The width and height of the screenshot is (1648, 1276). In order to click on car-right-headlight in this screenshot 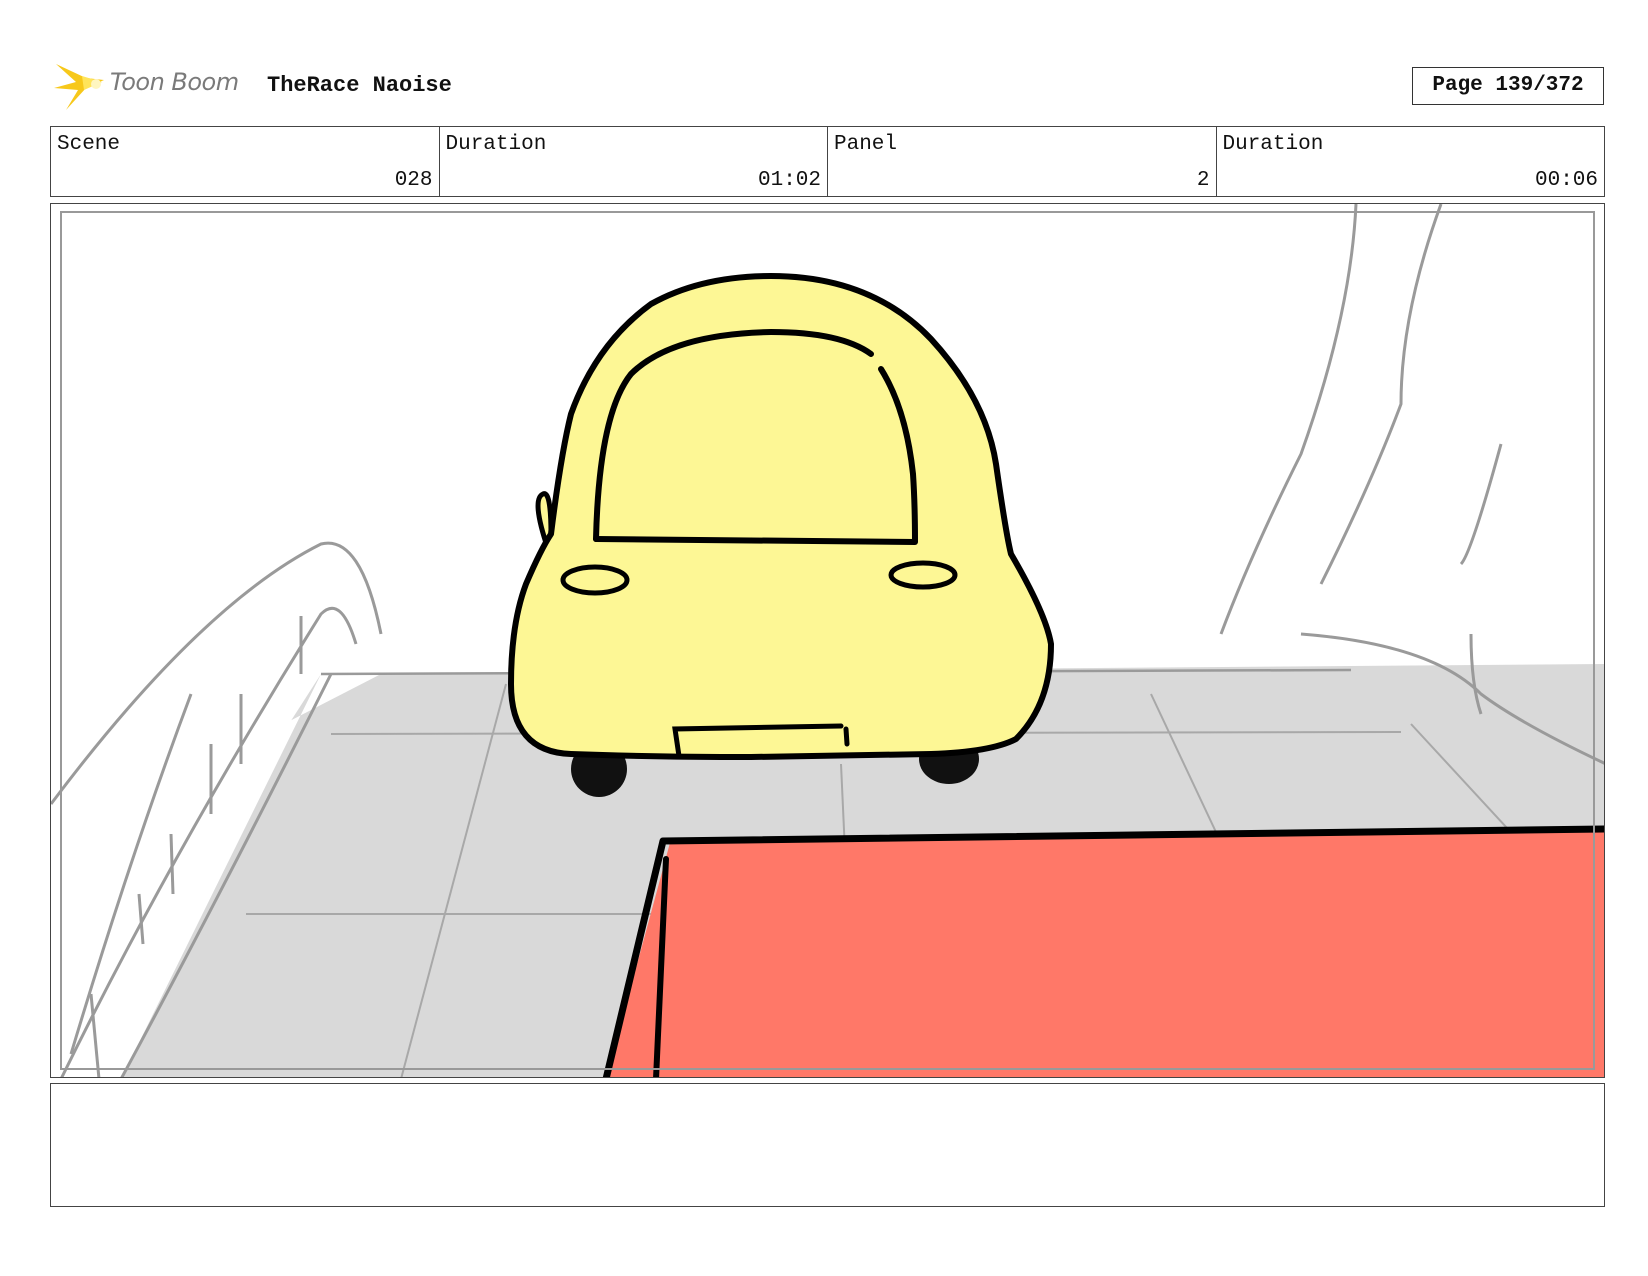, I will do `click(923, 575)`.